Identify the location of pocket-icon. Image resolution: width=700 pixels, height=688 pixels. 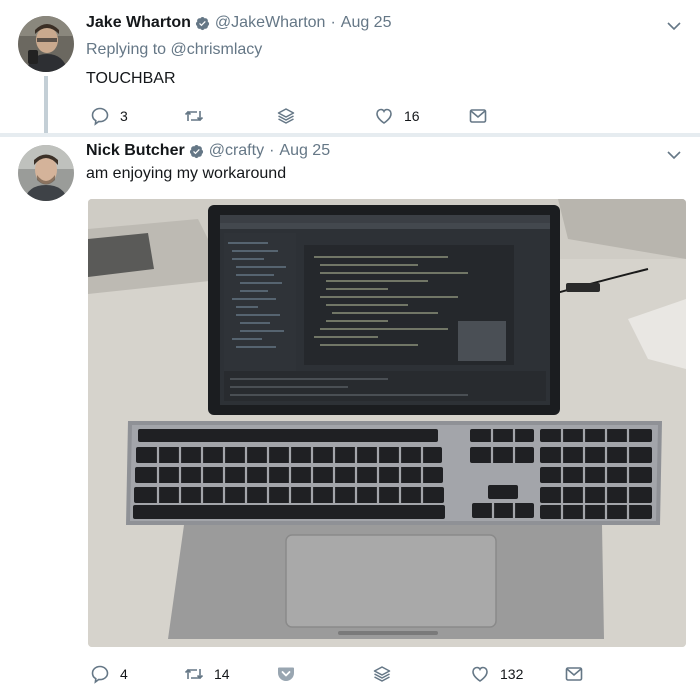
(286, 674).